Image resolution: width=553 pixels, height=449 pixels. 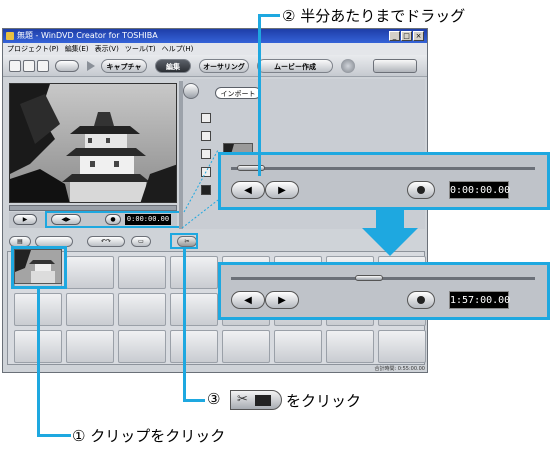 What do you see at coordinates (390, 232) in the screenshot?
I see `down-arrow-icon` at bounding box center [390, 232].